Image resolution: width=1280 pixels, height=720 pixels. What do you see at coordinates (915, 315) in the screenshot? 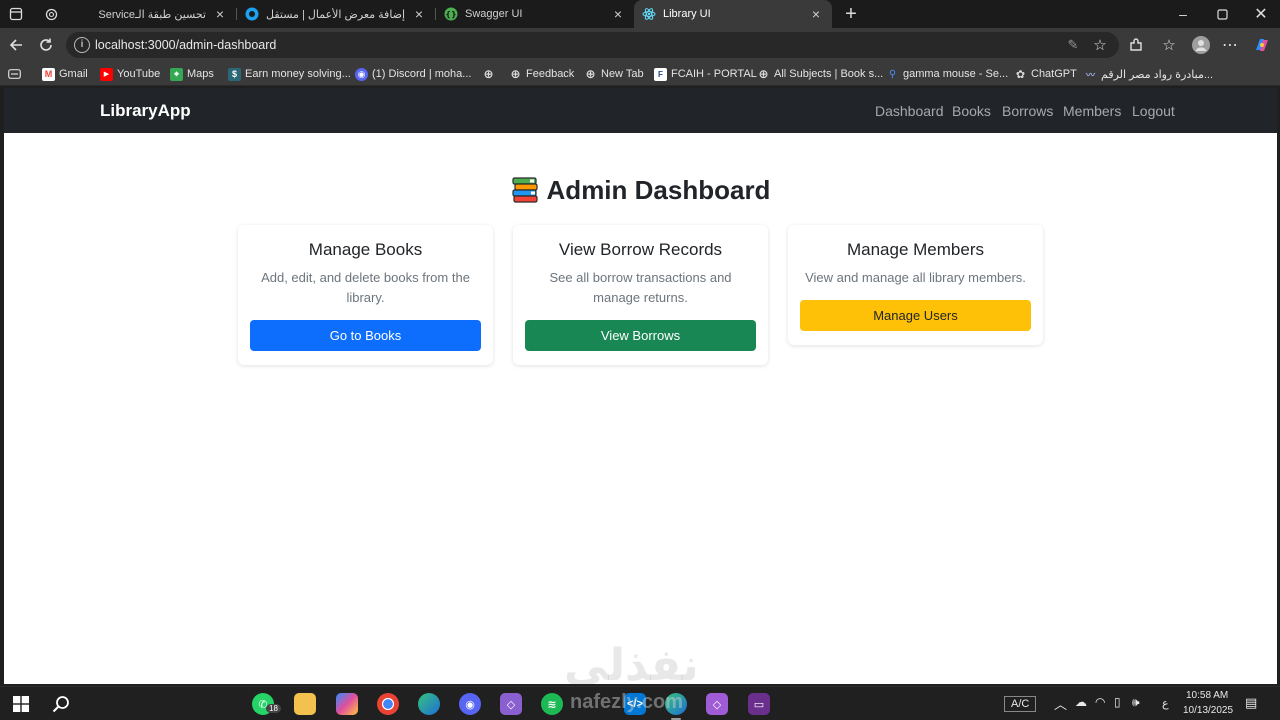
I see `manage-users-button: Manage Users` at bounding box center [915, 315].